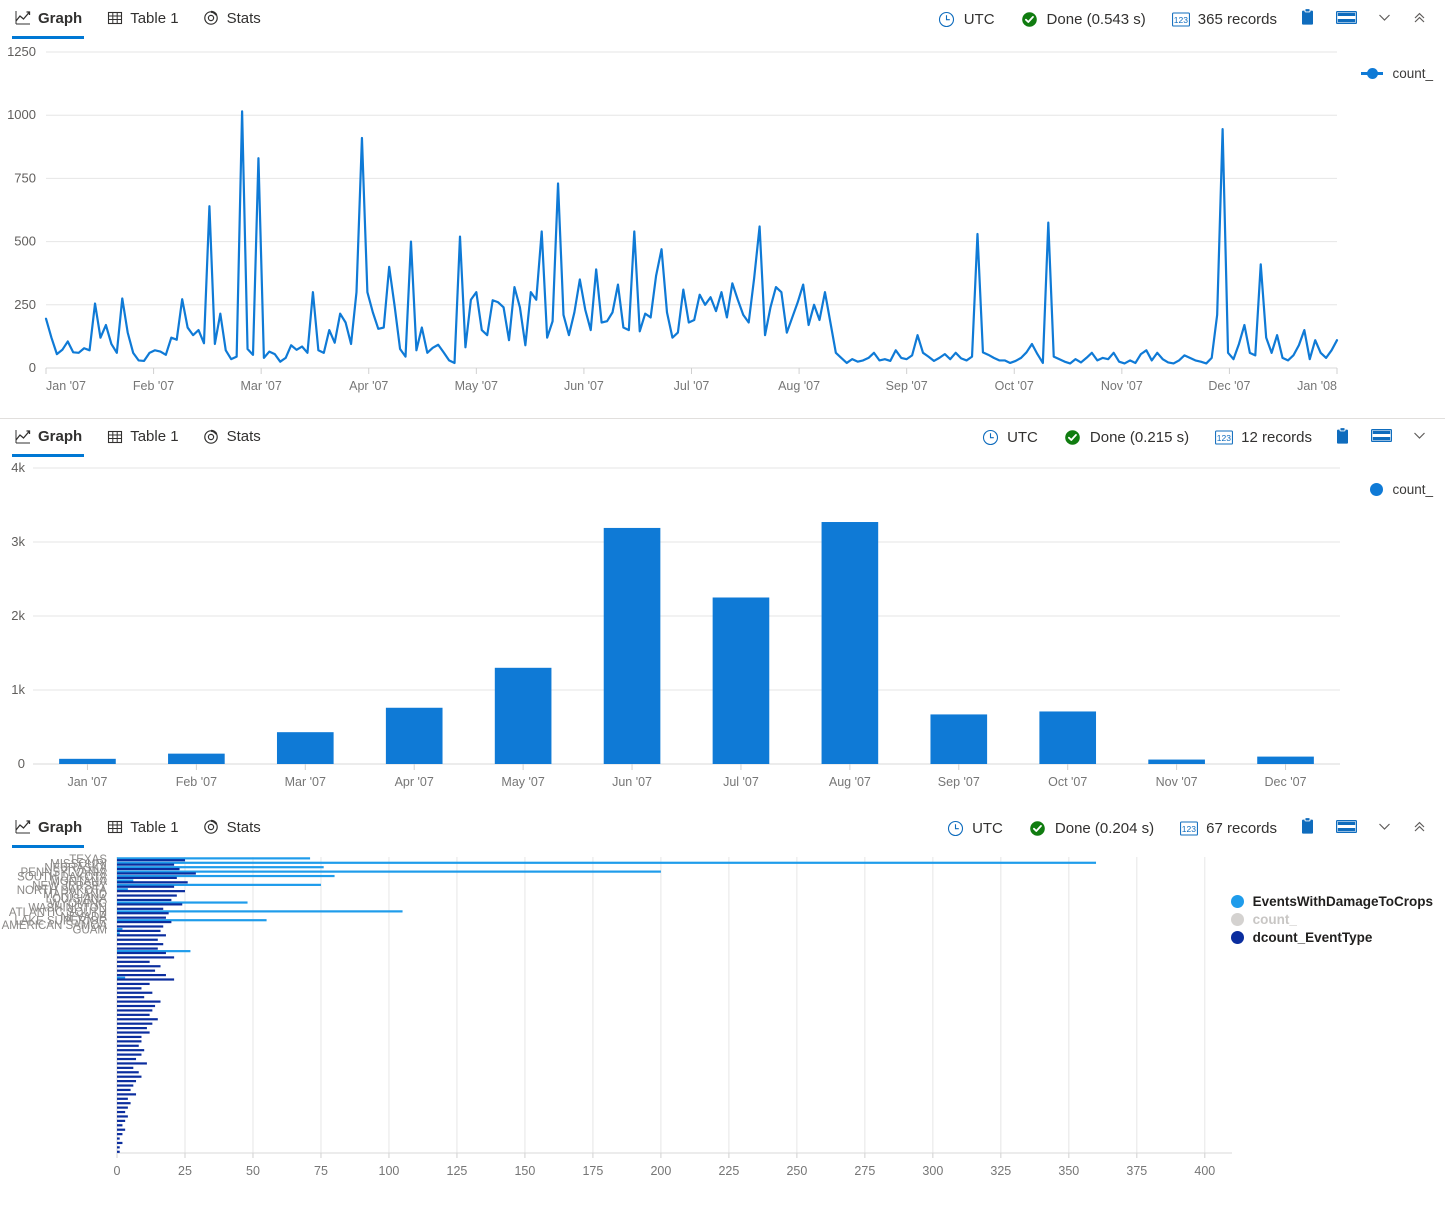  I want to click on check-circle-icon, so click(1073, 438).